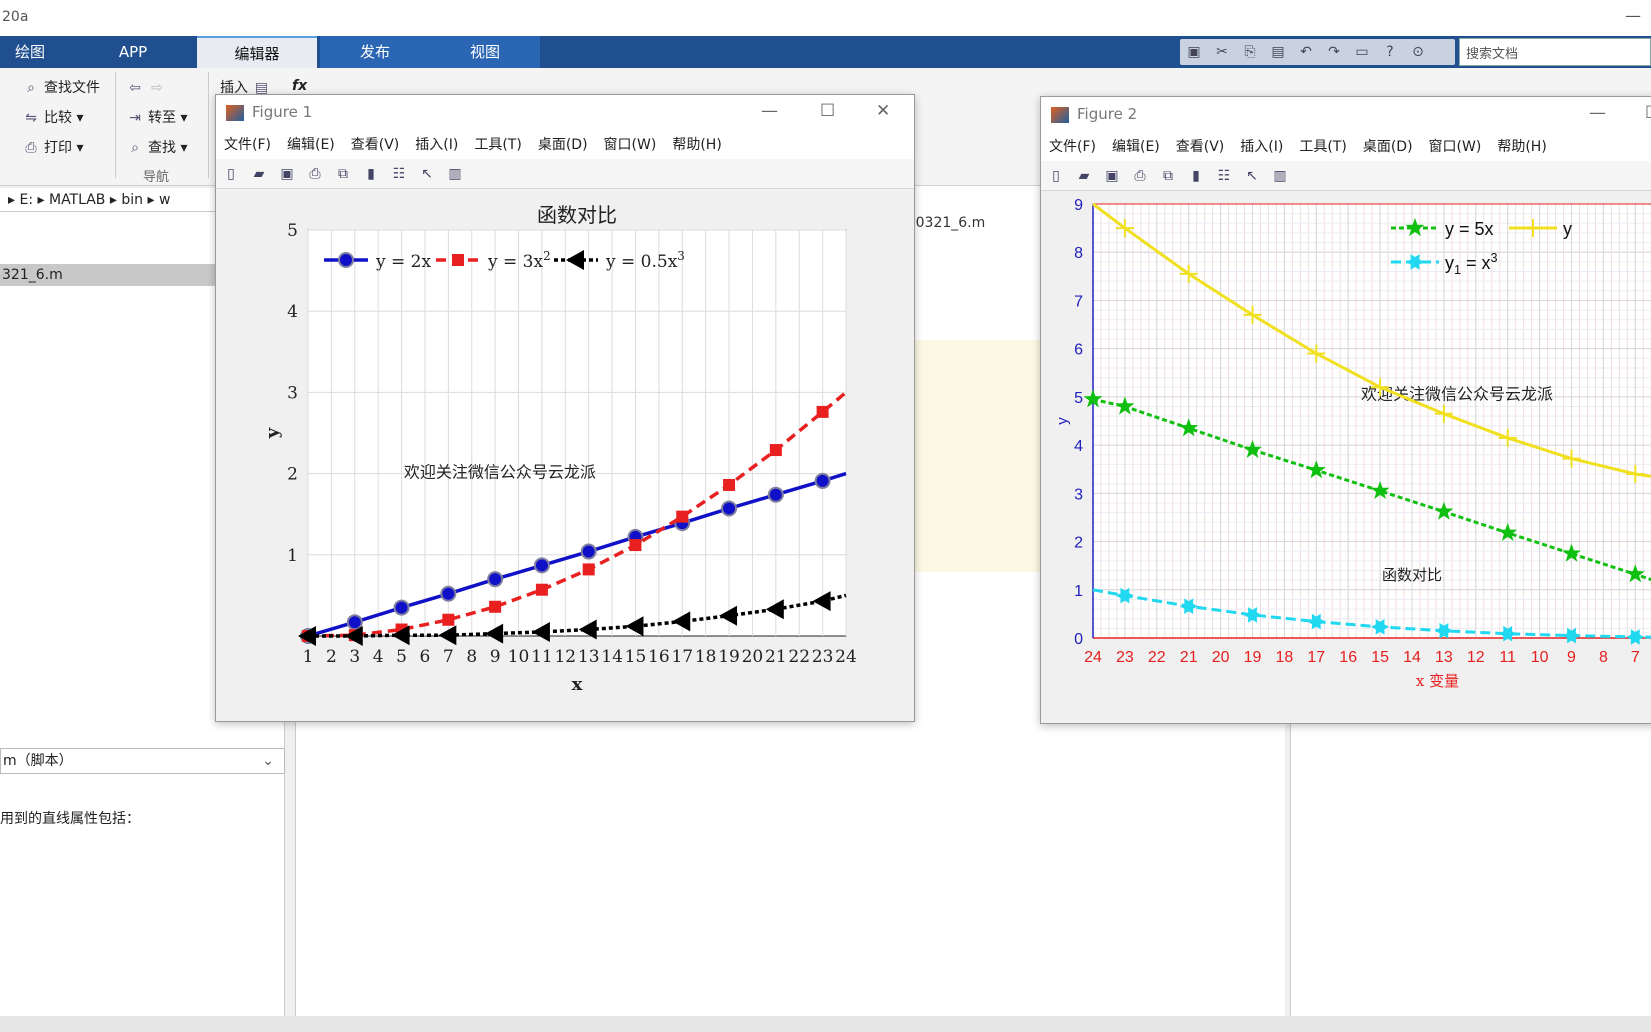 Image resolution: width=1651 pixels, height=1032 pixels. Describe the element at coordinates (257, 52) in the screenshot. I see `tab-editor: 编辑器` at that location.